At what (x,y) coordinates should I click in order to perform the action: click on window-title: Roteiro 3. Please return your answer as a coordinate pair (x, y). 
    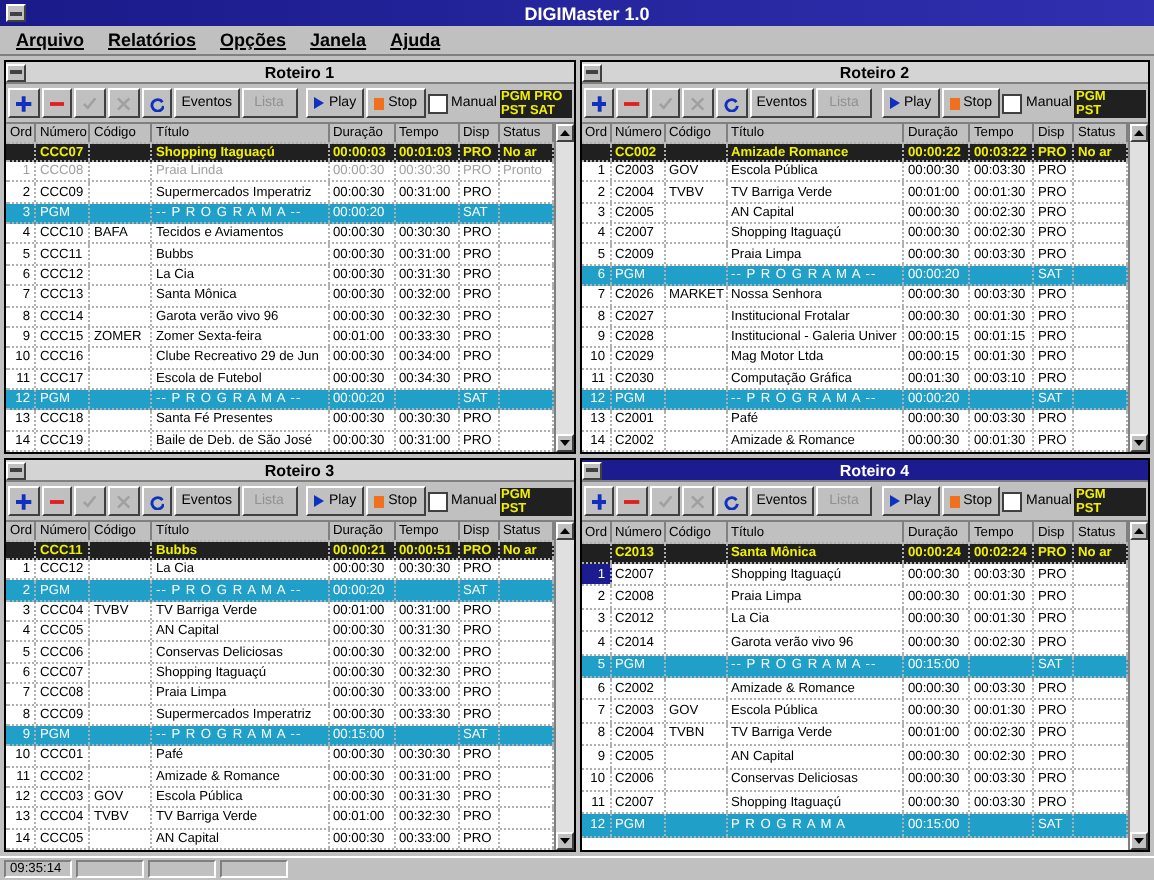
    Looking at the image, I should click on (299, 470).